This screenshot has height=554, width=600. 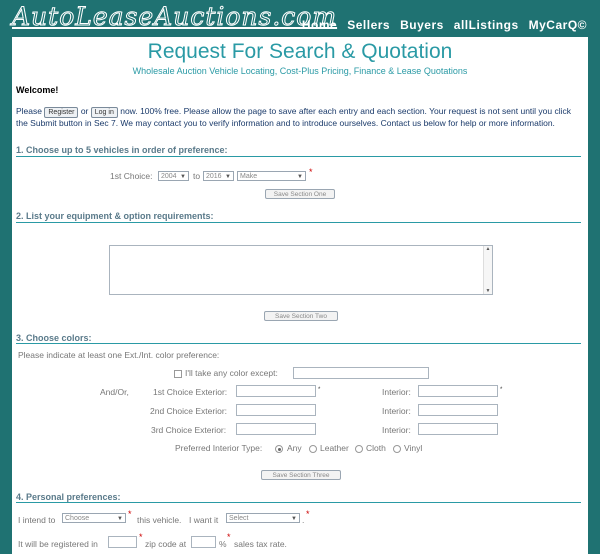 I want to click on ext1-input, so click(x=276, y=391).